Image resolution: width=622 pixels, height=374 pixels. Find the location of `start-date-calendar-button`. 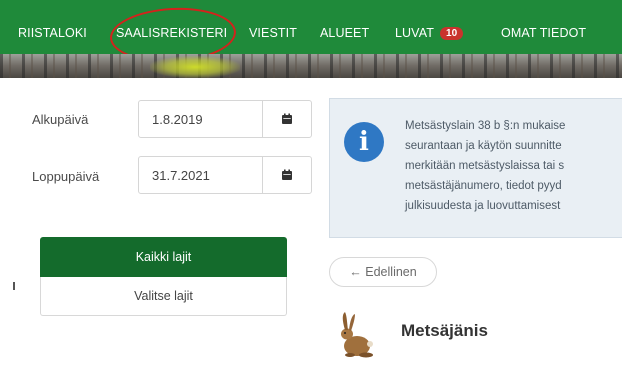

start-date-calendar-button is located at coordinates (287, 119).